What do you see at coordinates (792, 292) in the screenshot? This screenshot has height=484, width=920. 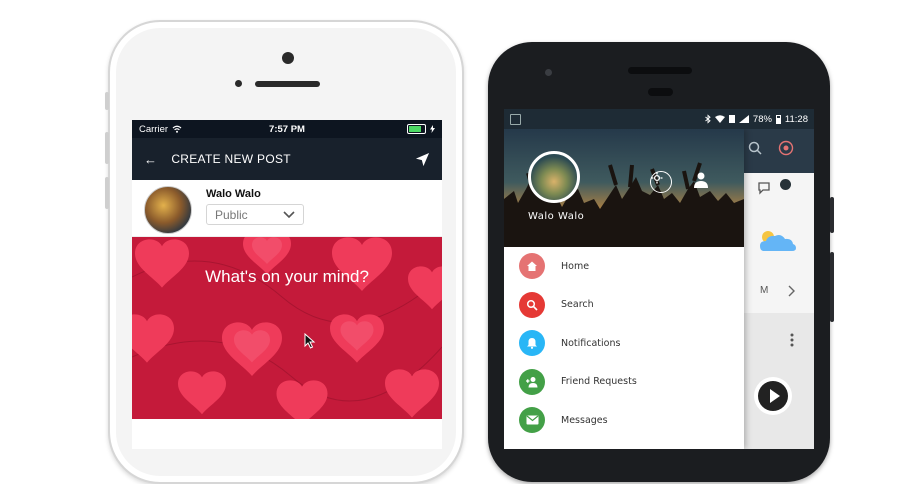 I see `chevron-right-icon` at bounding box center [792, 292].